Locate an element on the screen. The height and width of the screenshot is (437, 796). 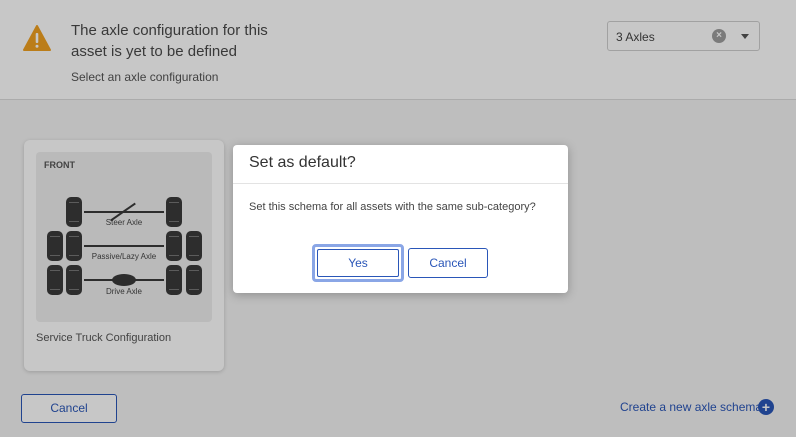
dialog-cancel-button: Cancel is located at coordinates (448, 263).